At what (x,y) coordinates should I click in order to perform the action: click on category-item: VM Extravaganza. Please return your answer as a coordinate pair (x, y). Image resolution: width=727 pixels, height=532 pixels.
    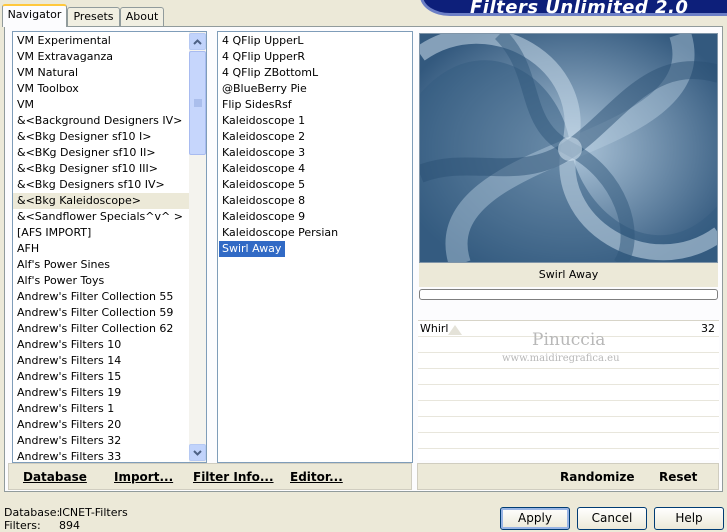
    Looking at the image, I should click on (102, 57).